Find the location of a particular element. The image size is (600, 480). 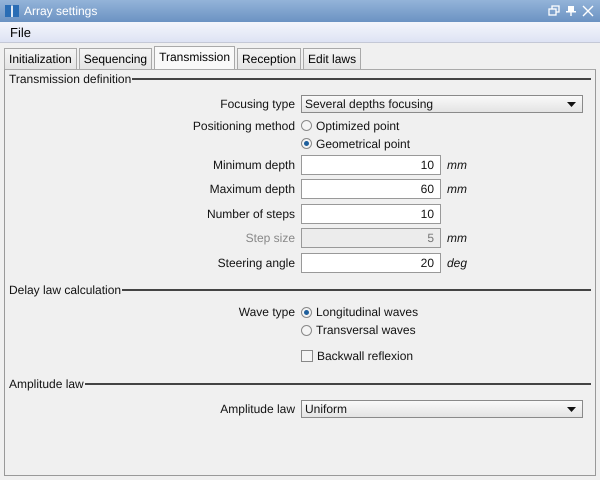

tab: Transmission is located at coordinates (194, 57).